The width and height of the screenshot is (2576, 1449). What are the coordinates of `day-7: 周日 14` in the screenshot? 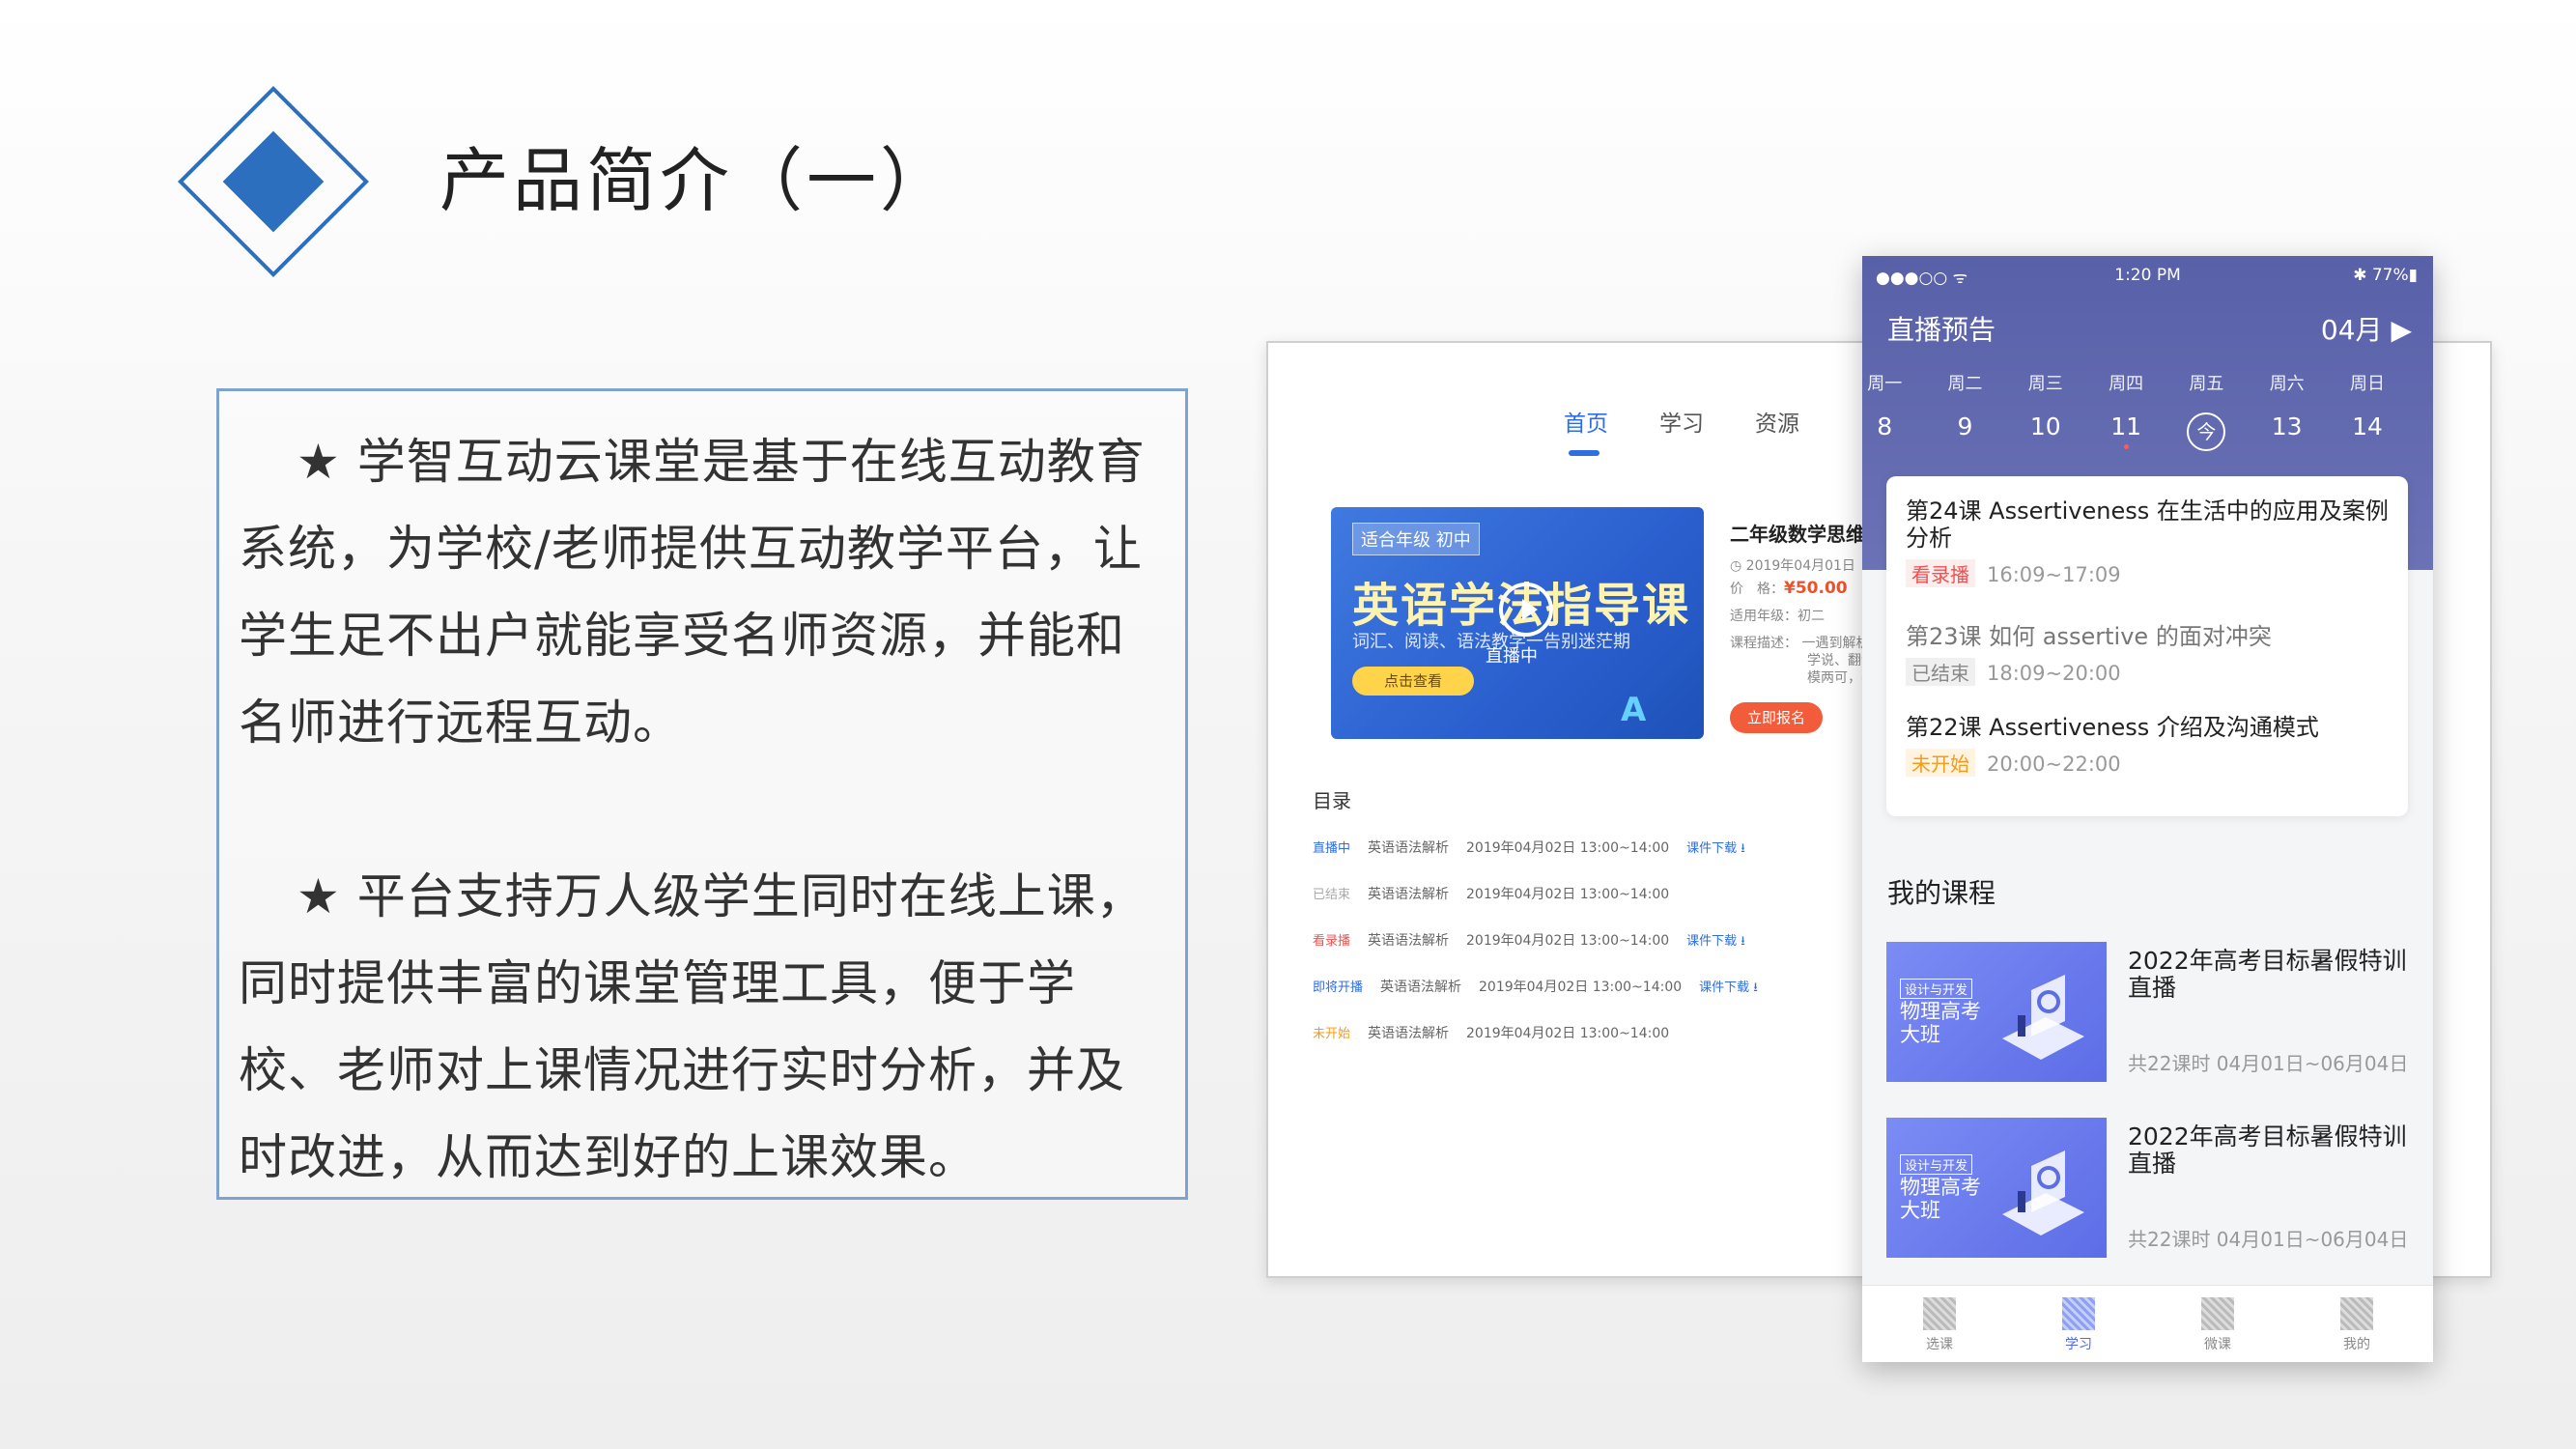 It's located at (2367, 405).